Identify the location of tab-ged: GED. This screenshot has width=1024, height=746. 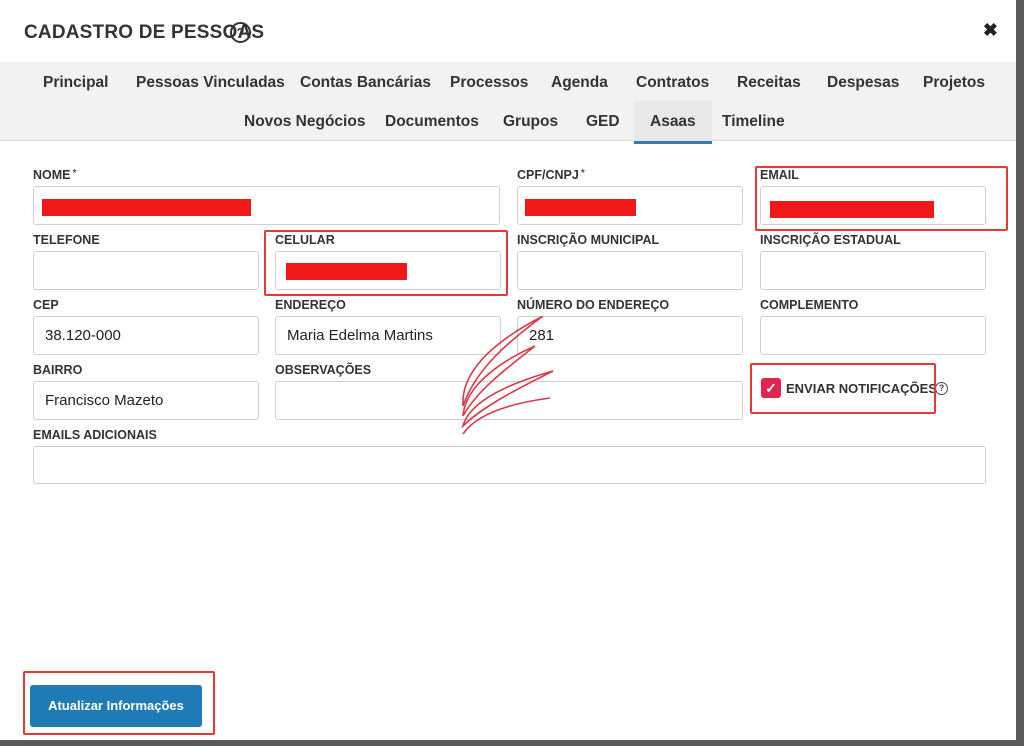
(603, 122).